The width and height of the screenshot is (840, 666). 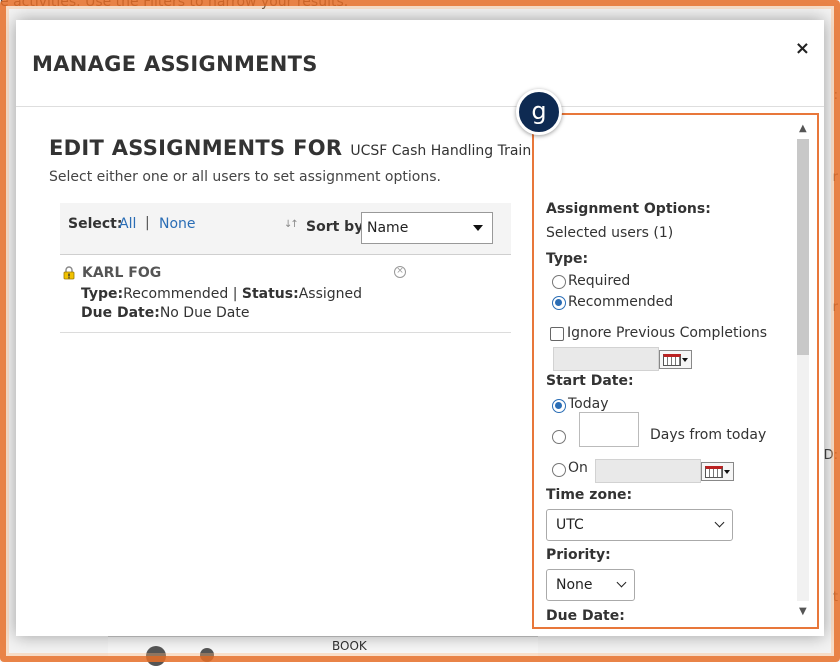 I want to click on background-fragment: D:, so click(x=830, y=455).